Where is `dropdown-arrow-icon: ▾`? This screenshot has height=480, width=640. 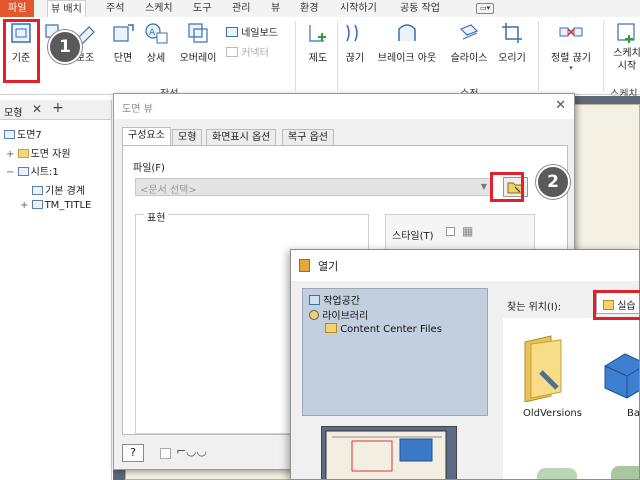 dropdown-arrow-icon: ▾ is located at coordinates (571, 68).